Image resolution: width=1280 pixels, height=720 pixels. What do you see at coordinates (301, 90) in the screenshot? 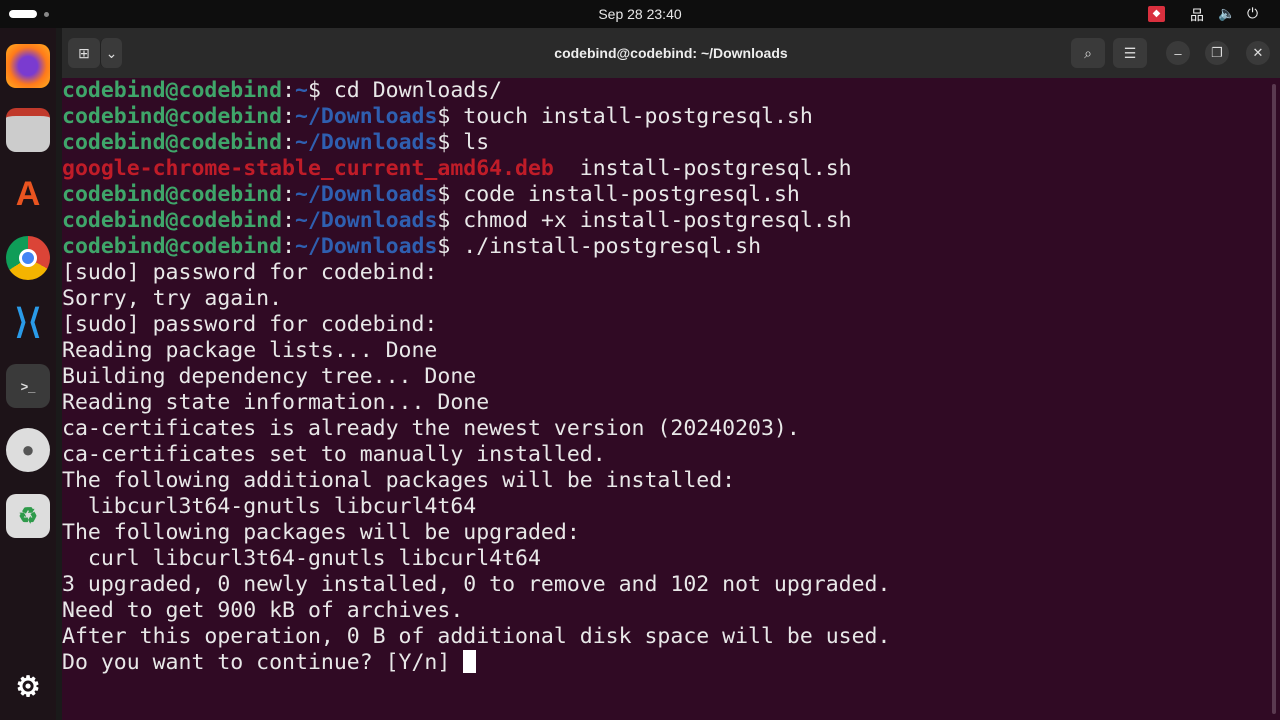
I see `prompt-path: ~` at bounding box center [301, 90].